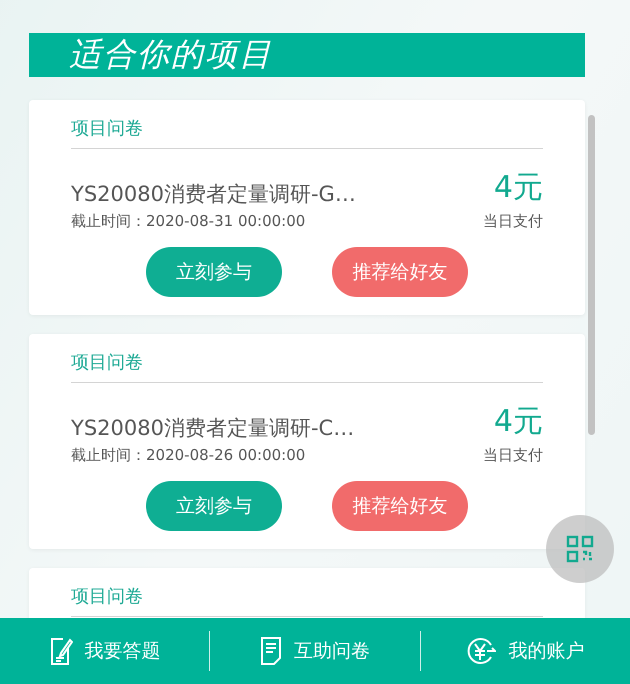  Describe the element at coordinates (171, 54) in the screenshot. I see `header-title: 适合你的项目` at that location.